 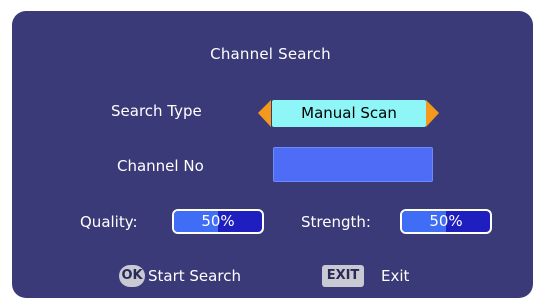 I want to click on page-title: Channel Search, so click(x=270, y=54).